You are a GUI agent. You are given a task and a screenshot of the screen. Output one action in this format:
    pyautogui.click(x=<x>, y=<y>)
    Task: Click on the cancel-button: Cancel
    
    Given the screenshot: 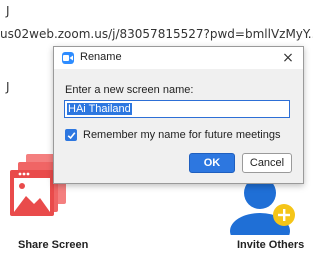 What is the action you would take?
    pyautogui.click(x=267, y=163)
    